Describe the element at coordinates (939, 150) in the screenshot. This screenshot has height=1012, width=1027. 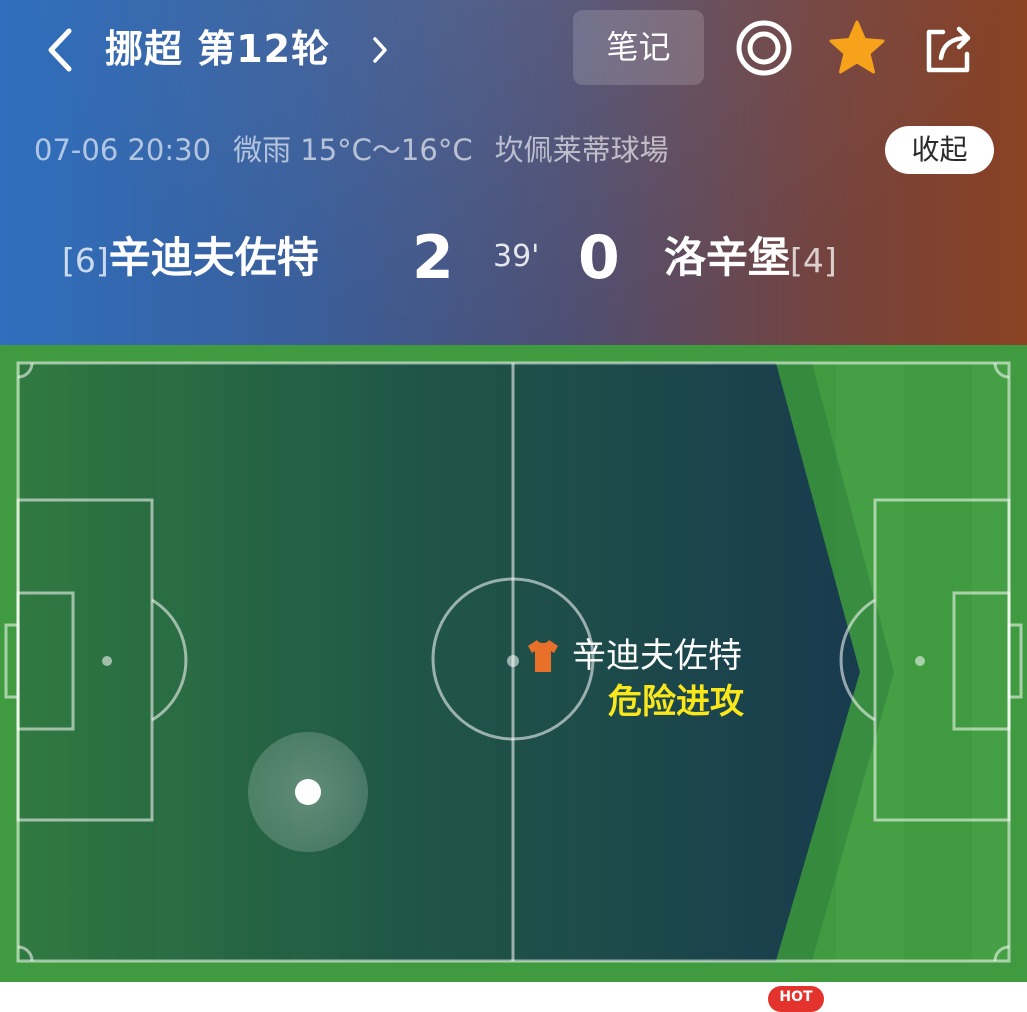
I see `collapse-button: 收起` at that location.